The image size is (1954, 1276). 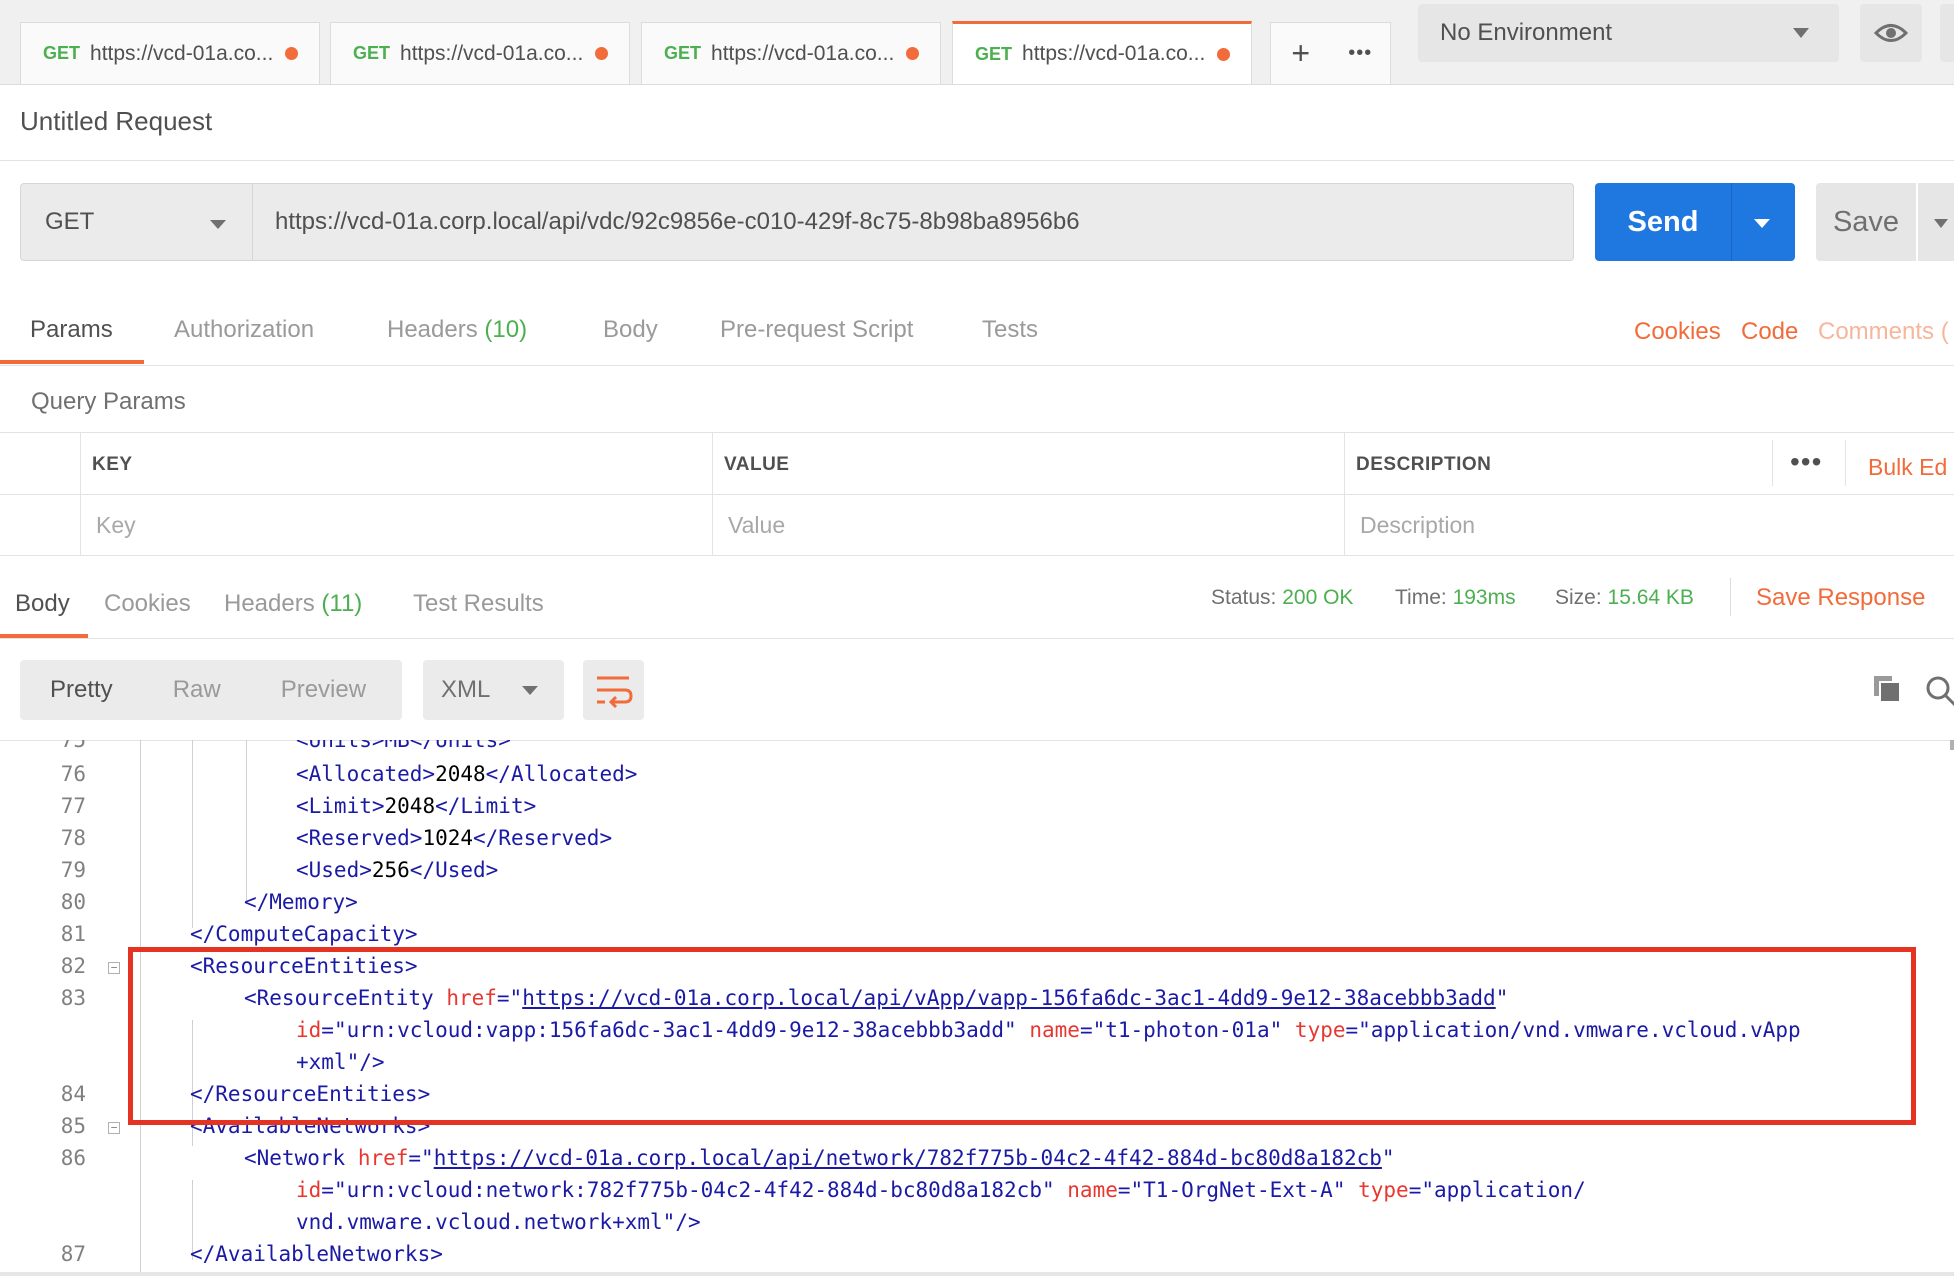 I want to click on tab-response-headers: Headers (11), so click(x=293, y=604).